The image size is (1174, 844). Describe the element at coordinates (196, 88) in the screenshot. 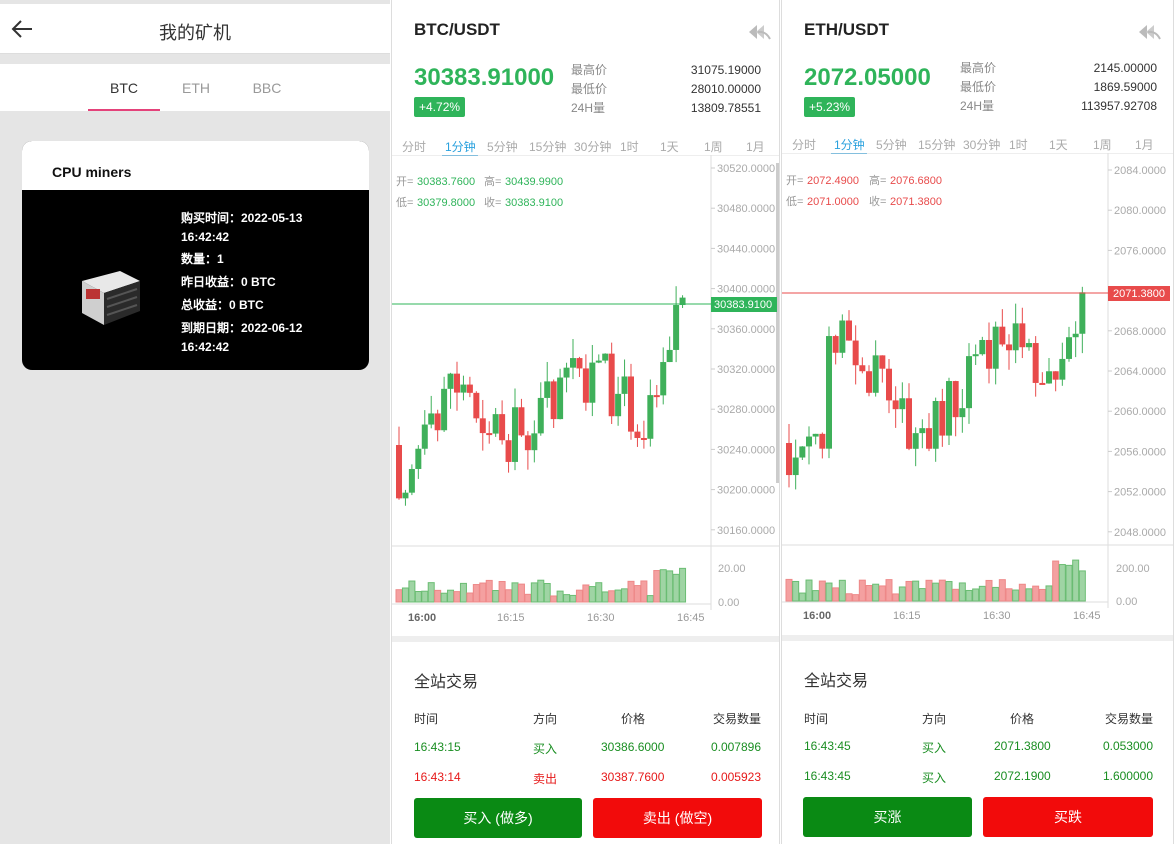

I see `tab-eth: ETH` at that location.